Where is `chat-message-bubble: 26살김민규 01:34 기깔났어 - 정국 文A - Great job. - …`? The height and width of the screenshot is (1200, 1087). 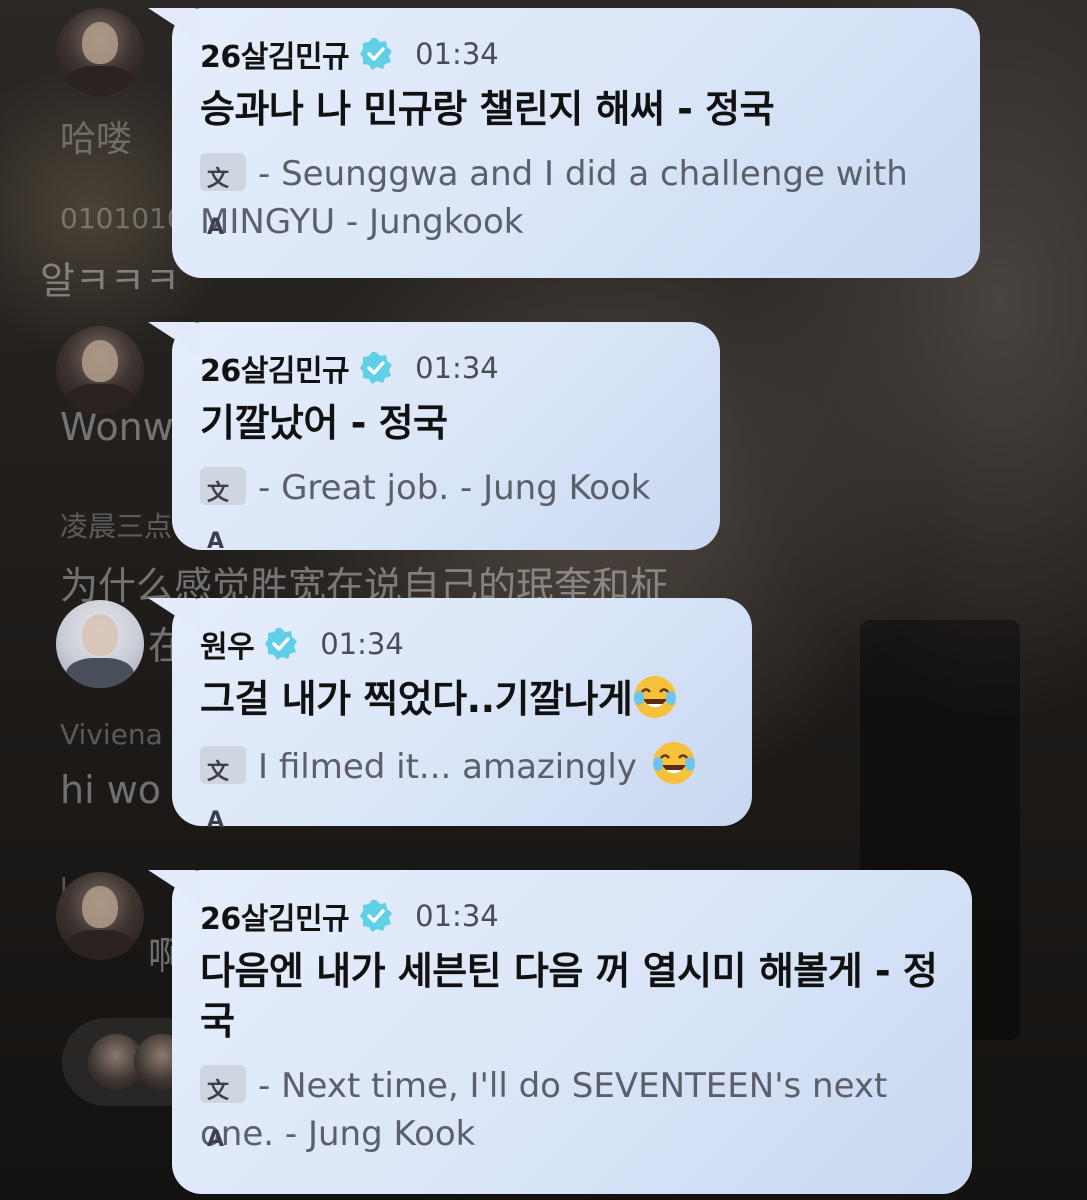
chat-message-bubble: 26살김민규 01:34 기깔났어 - 정국 文A - Great job. - … is located at coordinates (446, 438).